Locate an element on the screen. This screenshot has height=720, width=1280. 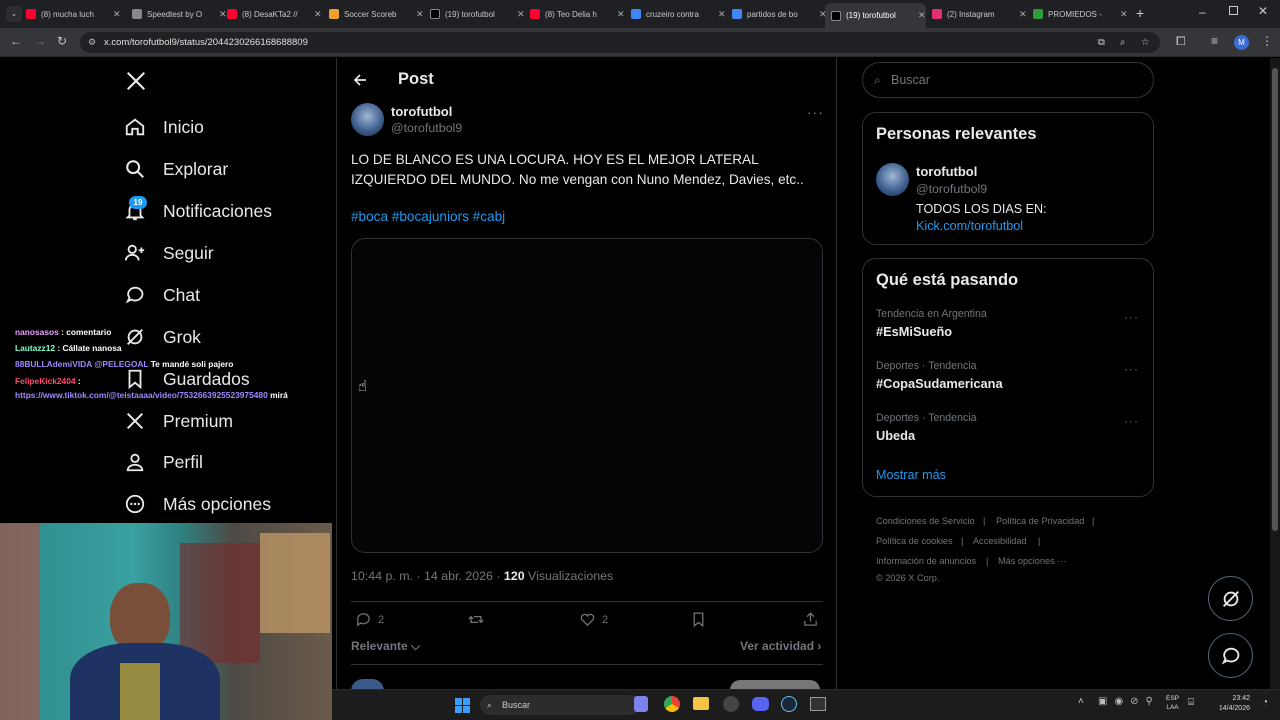
footer-cookies: Política de cookies is located at coordinates (914, 541).